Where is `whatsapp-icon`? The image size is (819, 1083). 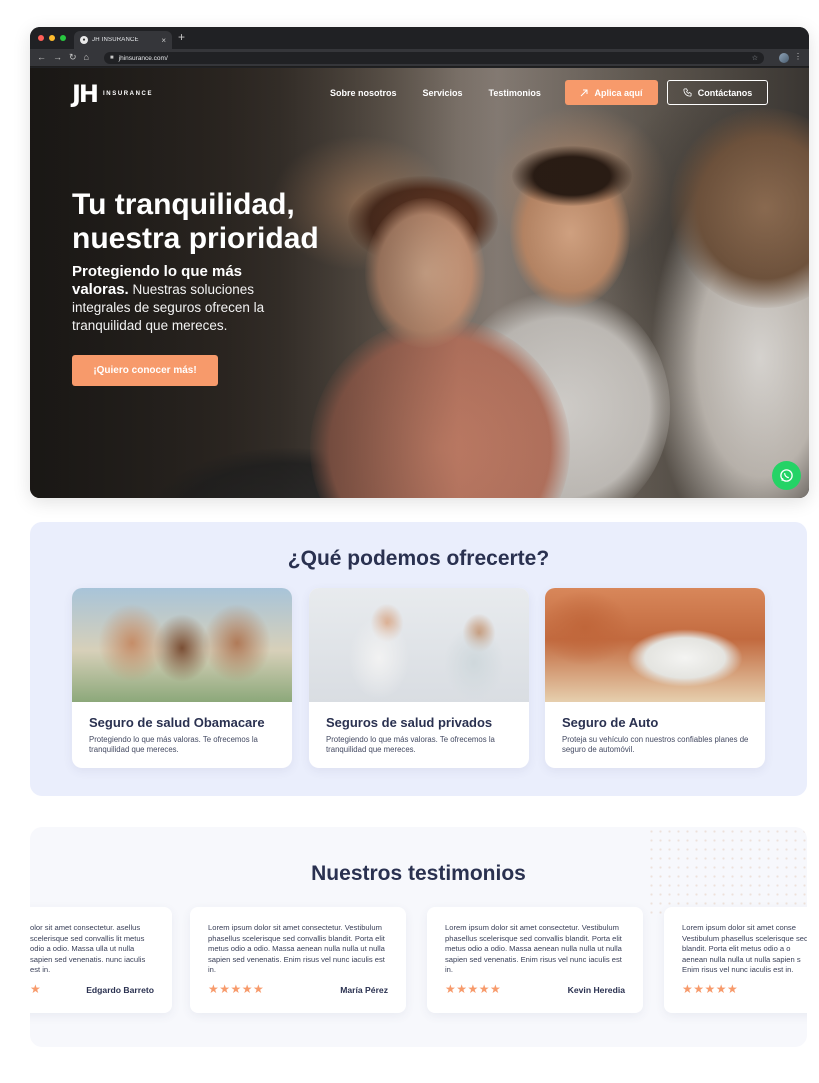
whatsapp-icon is located at coordinates (786, 475).